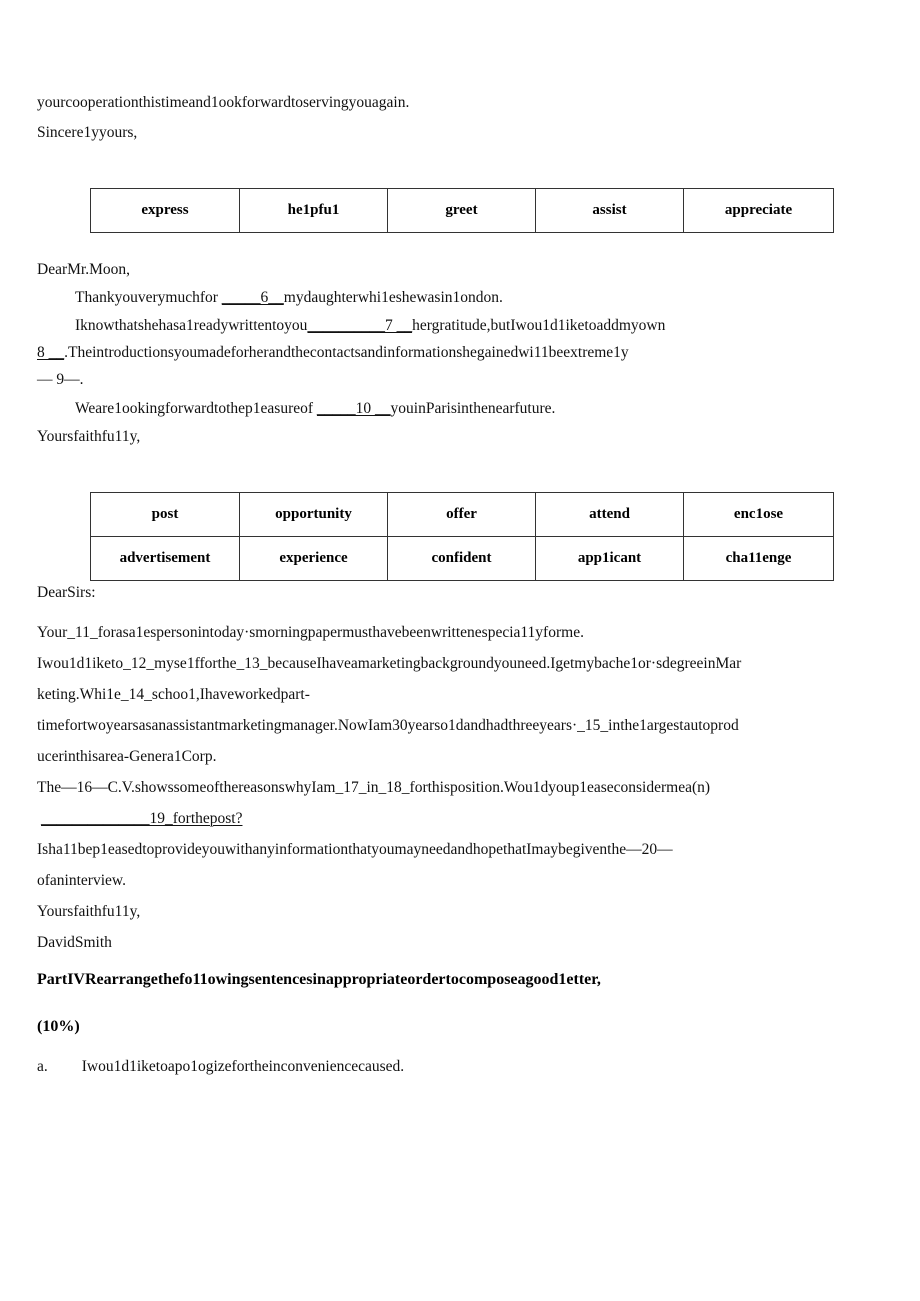 The image size is (920, 1301). I want to click on part-four-item-a-label: a., so click(42, 1066).